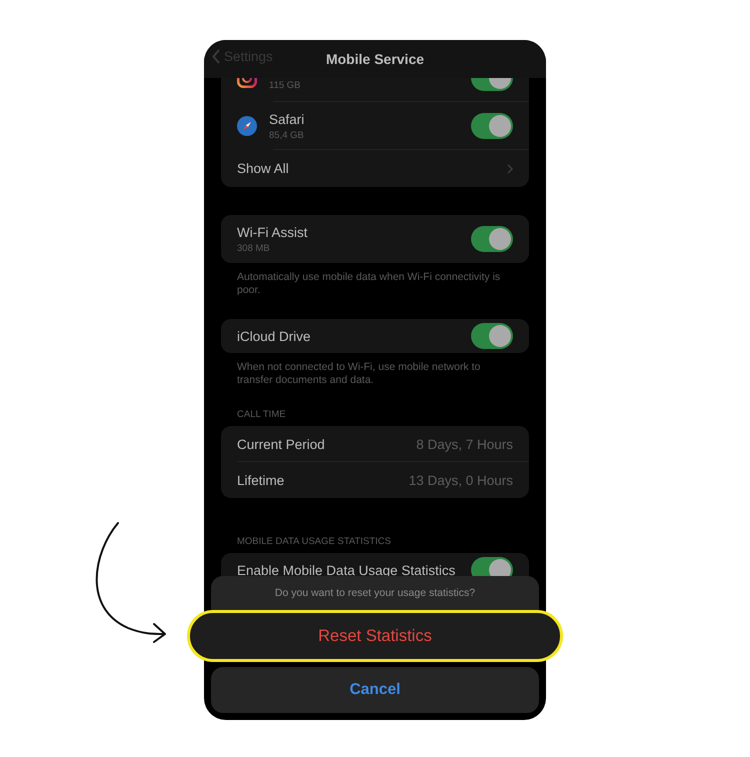 This screenshot has height=757, width=750. What do you see at coordinates (375, 690) in the screenshot?
I see `cancel-button: Cancel` at bounding box center [375, 690].